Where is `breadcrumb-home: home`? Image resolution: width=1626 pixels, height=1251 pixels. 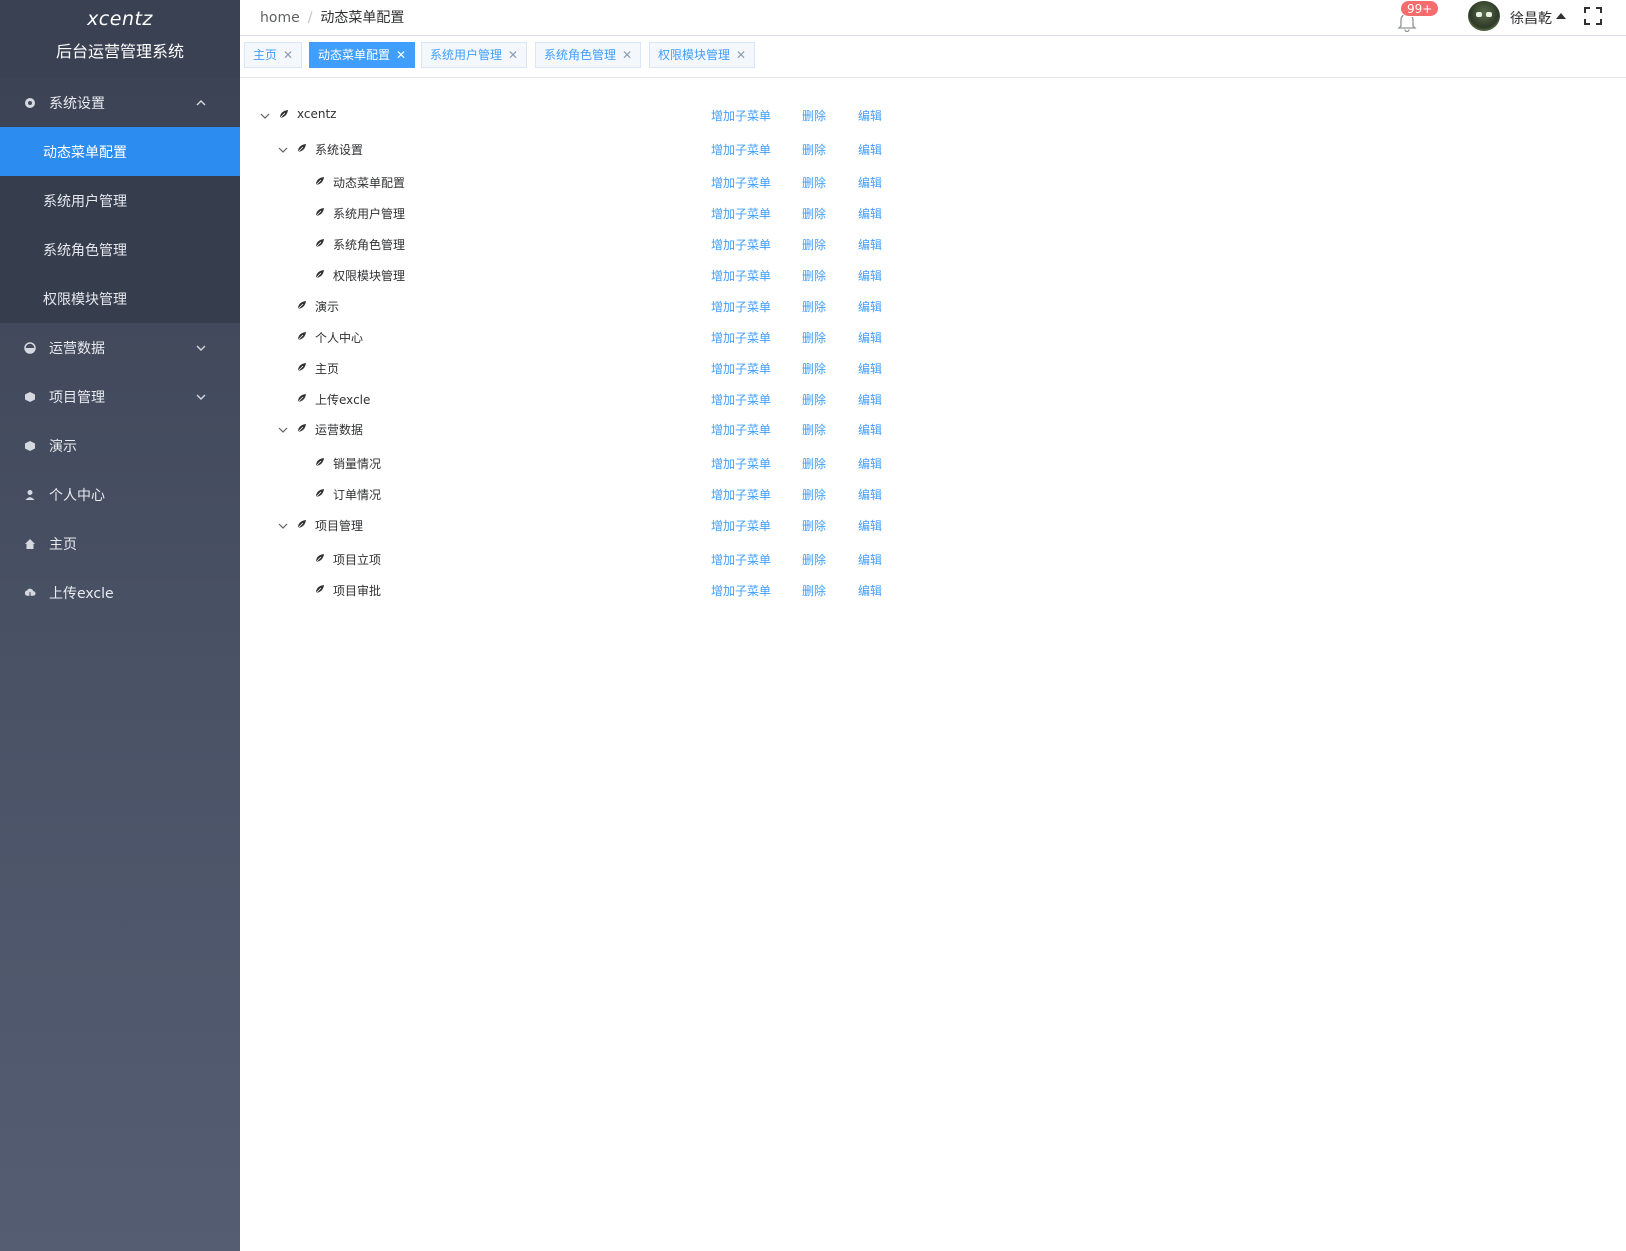 breadcrumb-home: home is located at coordinates (280, 18).